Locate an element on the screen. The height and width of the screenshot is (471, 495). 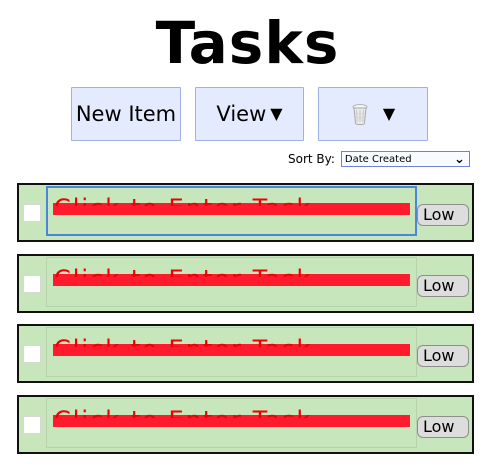
delete-button-content: ▼ is located at coordinates (373, 114).